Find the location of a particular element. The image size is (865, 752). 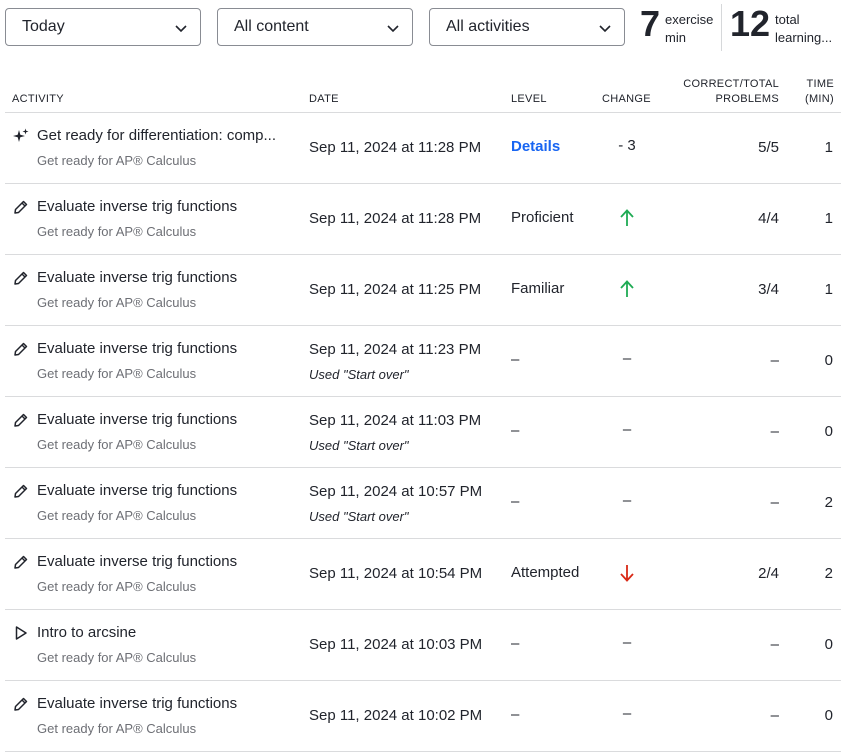

activities-value: All activities is located at coordinates (488, 26).